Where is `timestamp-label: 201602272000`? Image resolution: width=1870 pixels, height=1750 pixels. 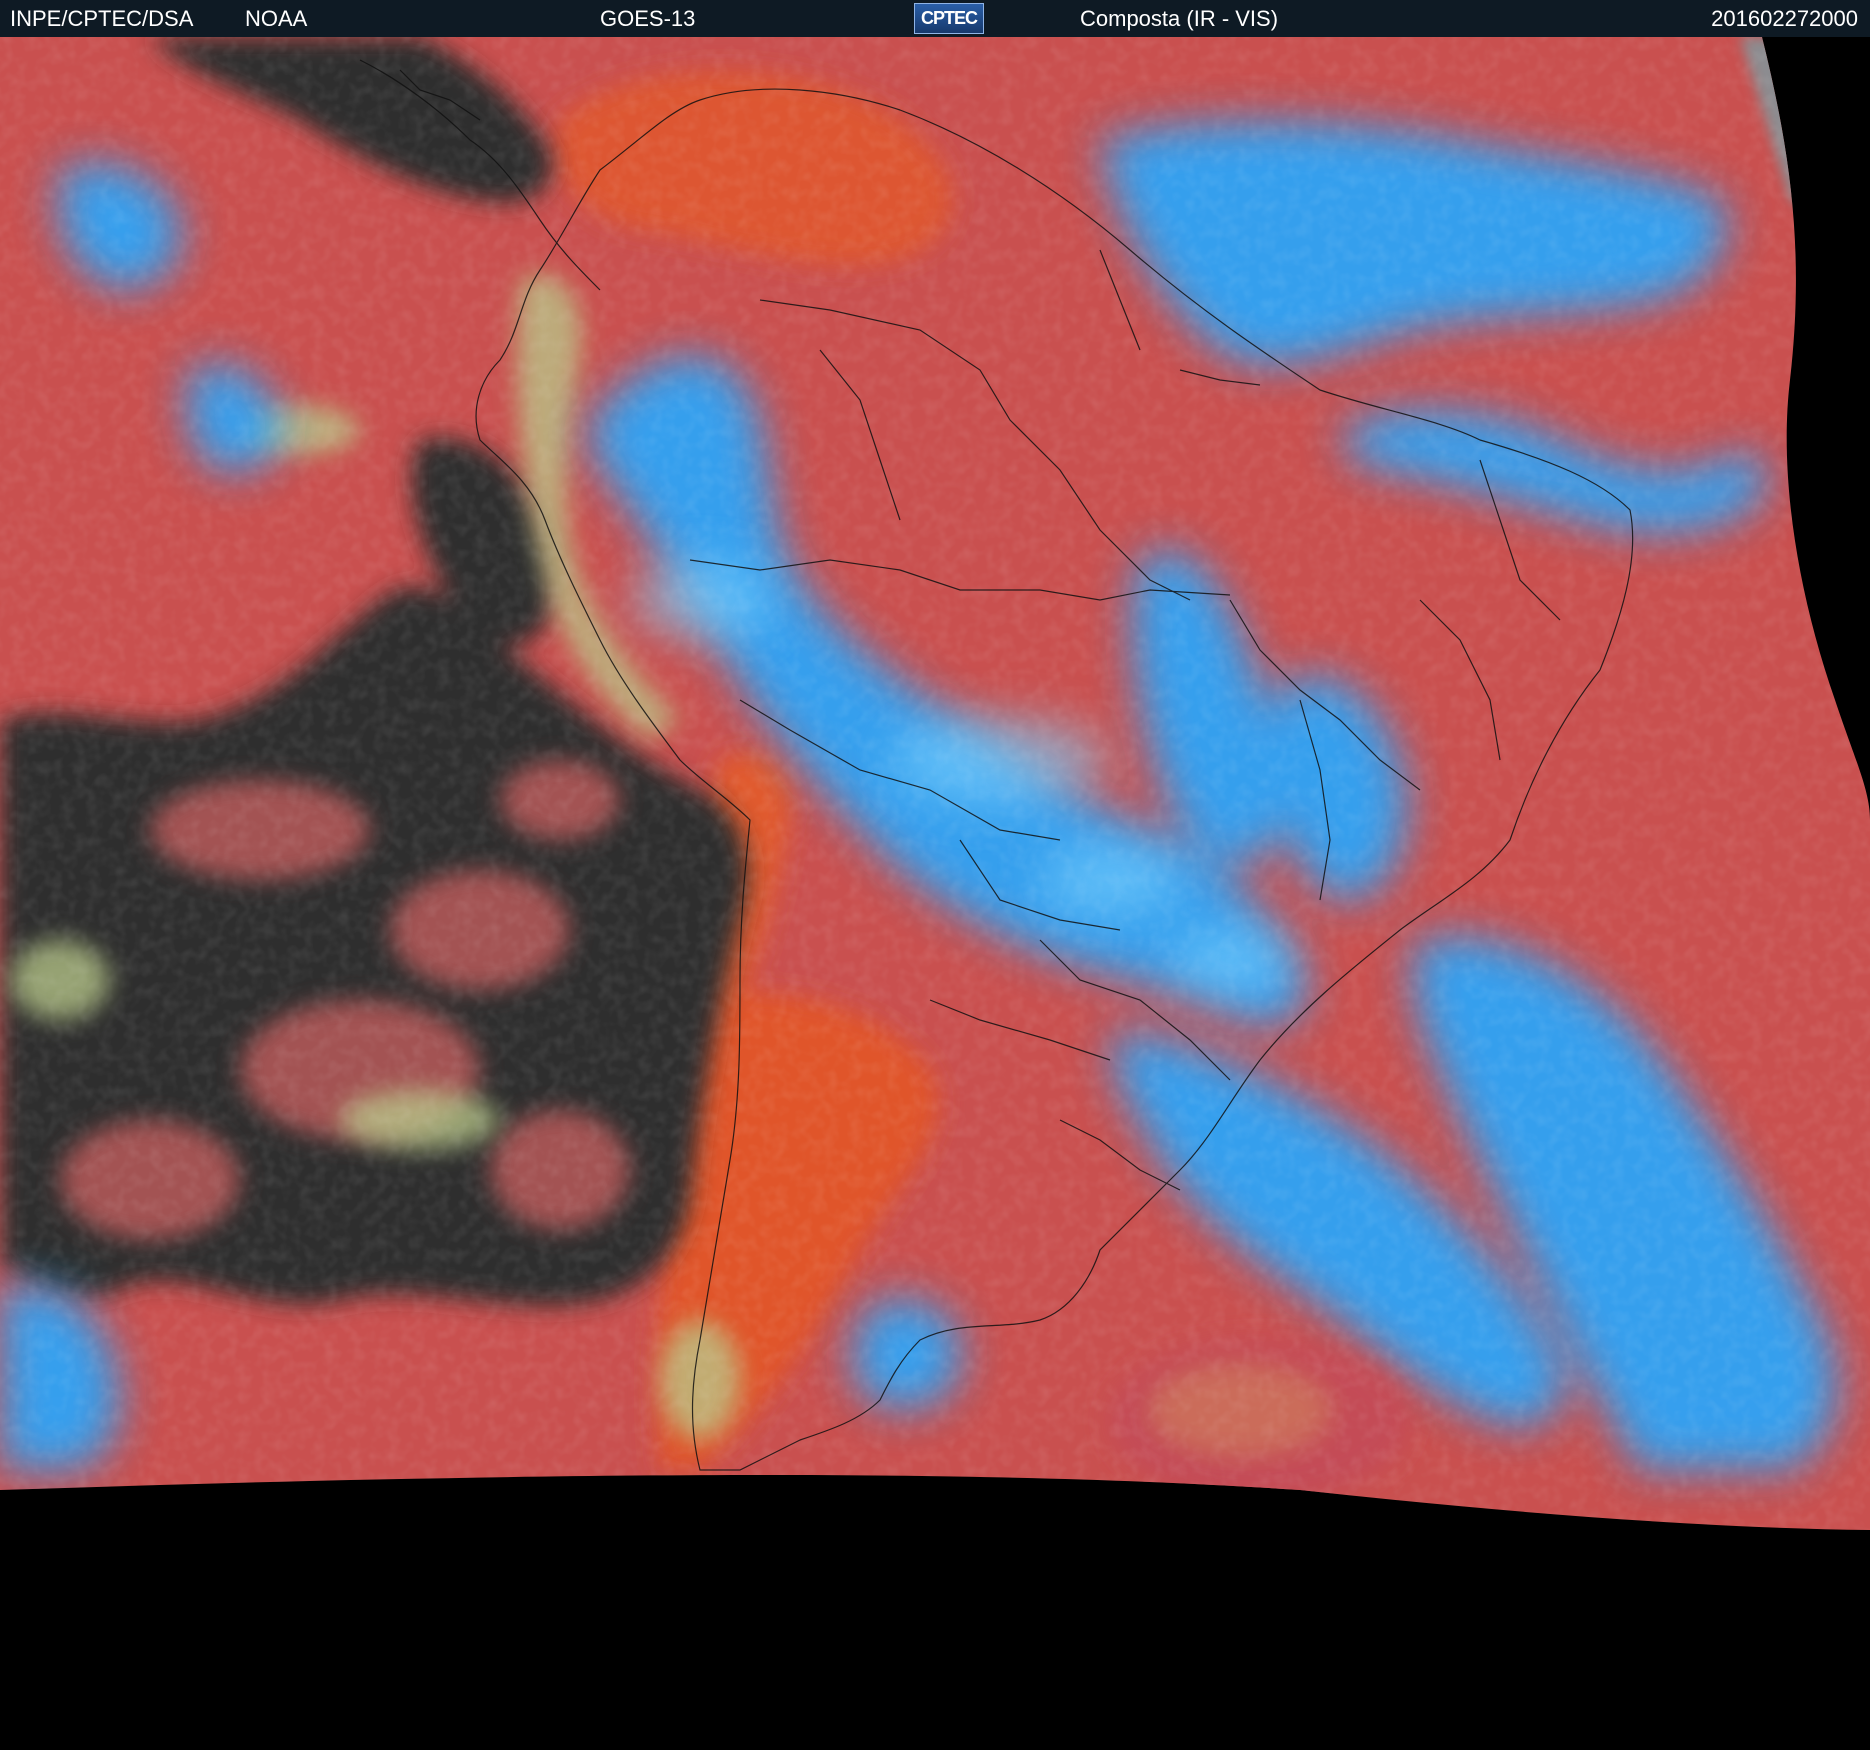
timestamp-label: 201602272000 is located at coordinates (1784, 18).